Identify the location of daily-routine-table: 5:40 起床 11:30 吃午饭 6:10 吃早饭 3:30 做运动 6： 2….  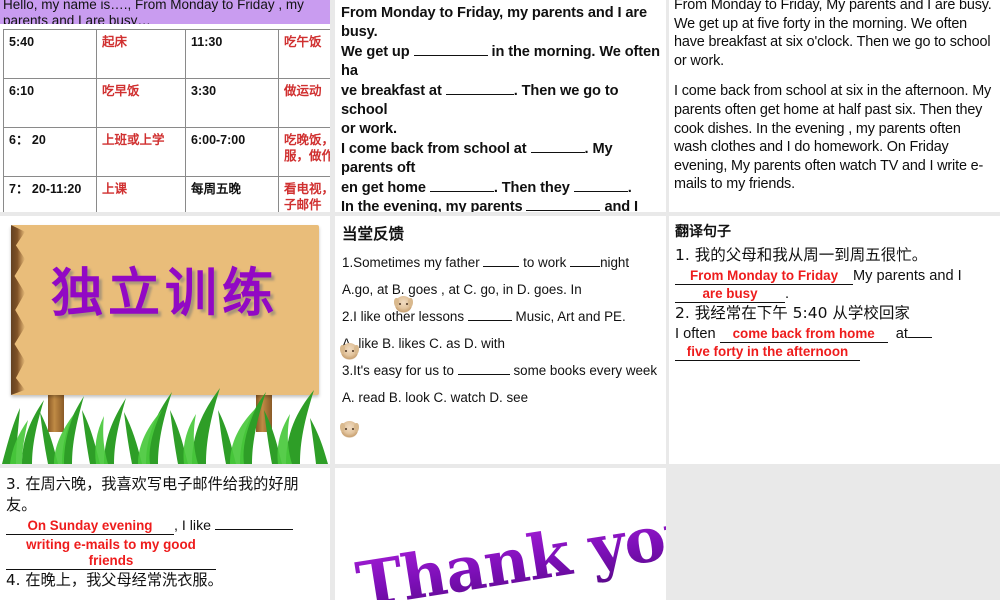
(166, 120).